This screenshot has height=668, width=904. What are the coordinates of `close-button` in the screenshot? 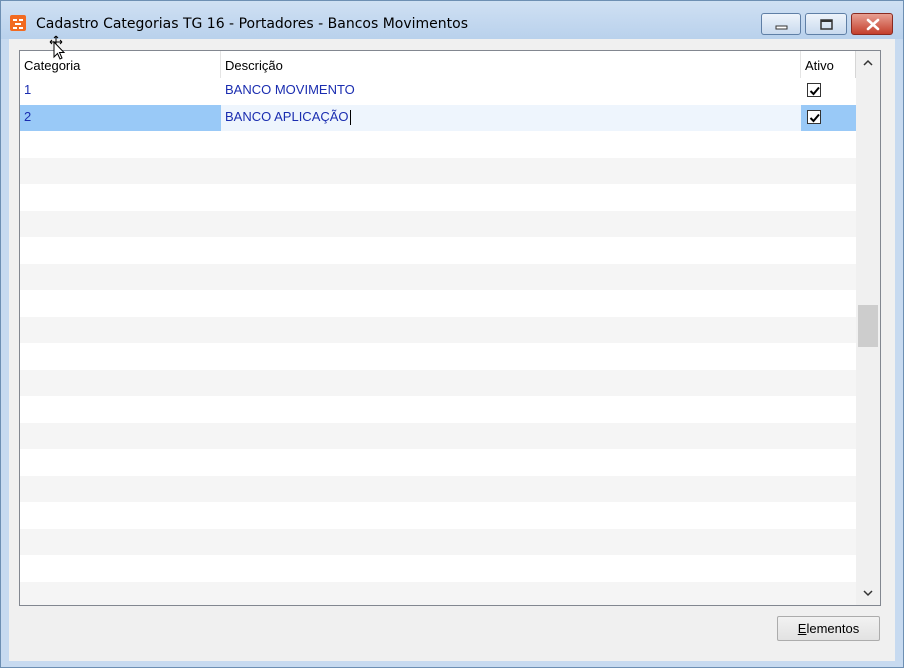 It's located at (872, 24).